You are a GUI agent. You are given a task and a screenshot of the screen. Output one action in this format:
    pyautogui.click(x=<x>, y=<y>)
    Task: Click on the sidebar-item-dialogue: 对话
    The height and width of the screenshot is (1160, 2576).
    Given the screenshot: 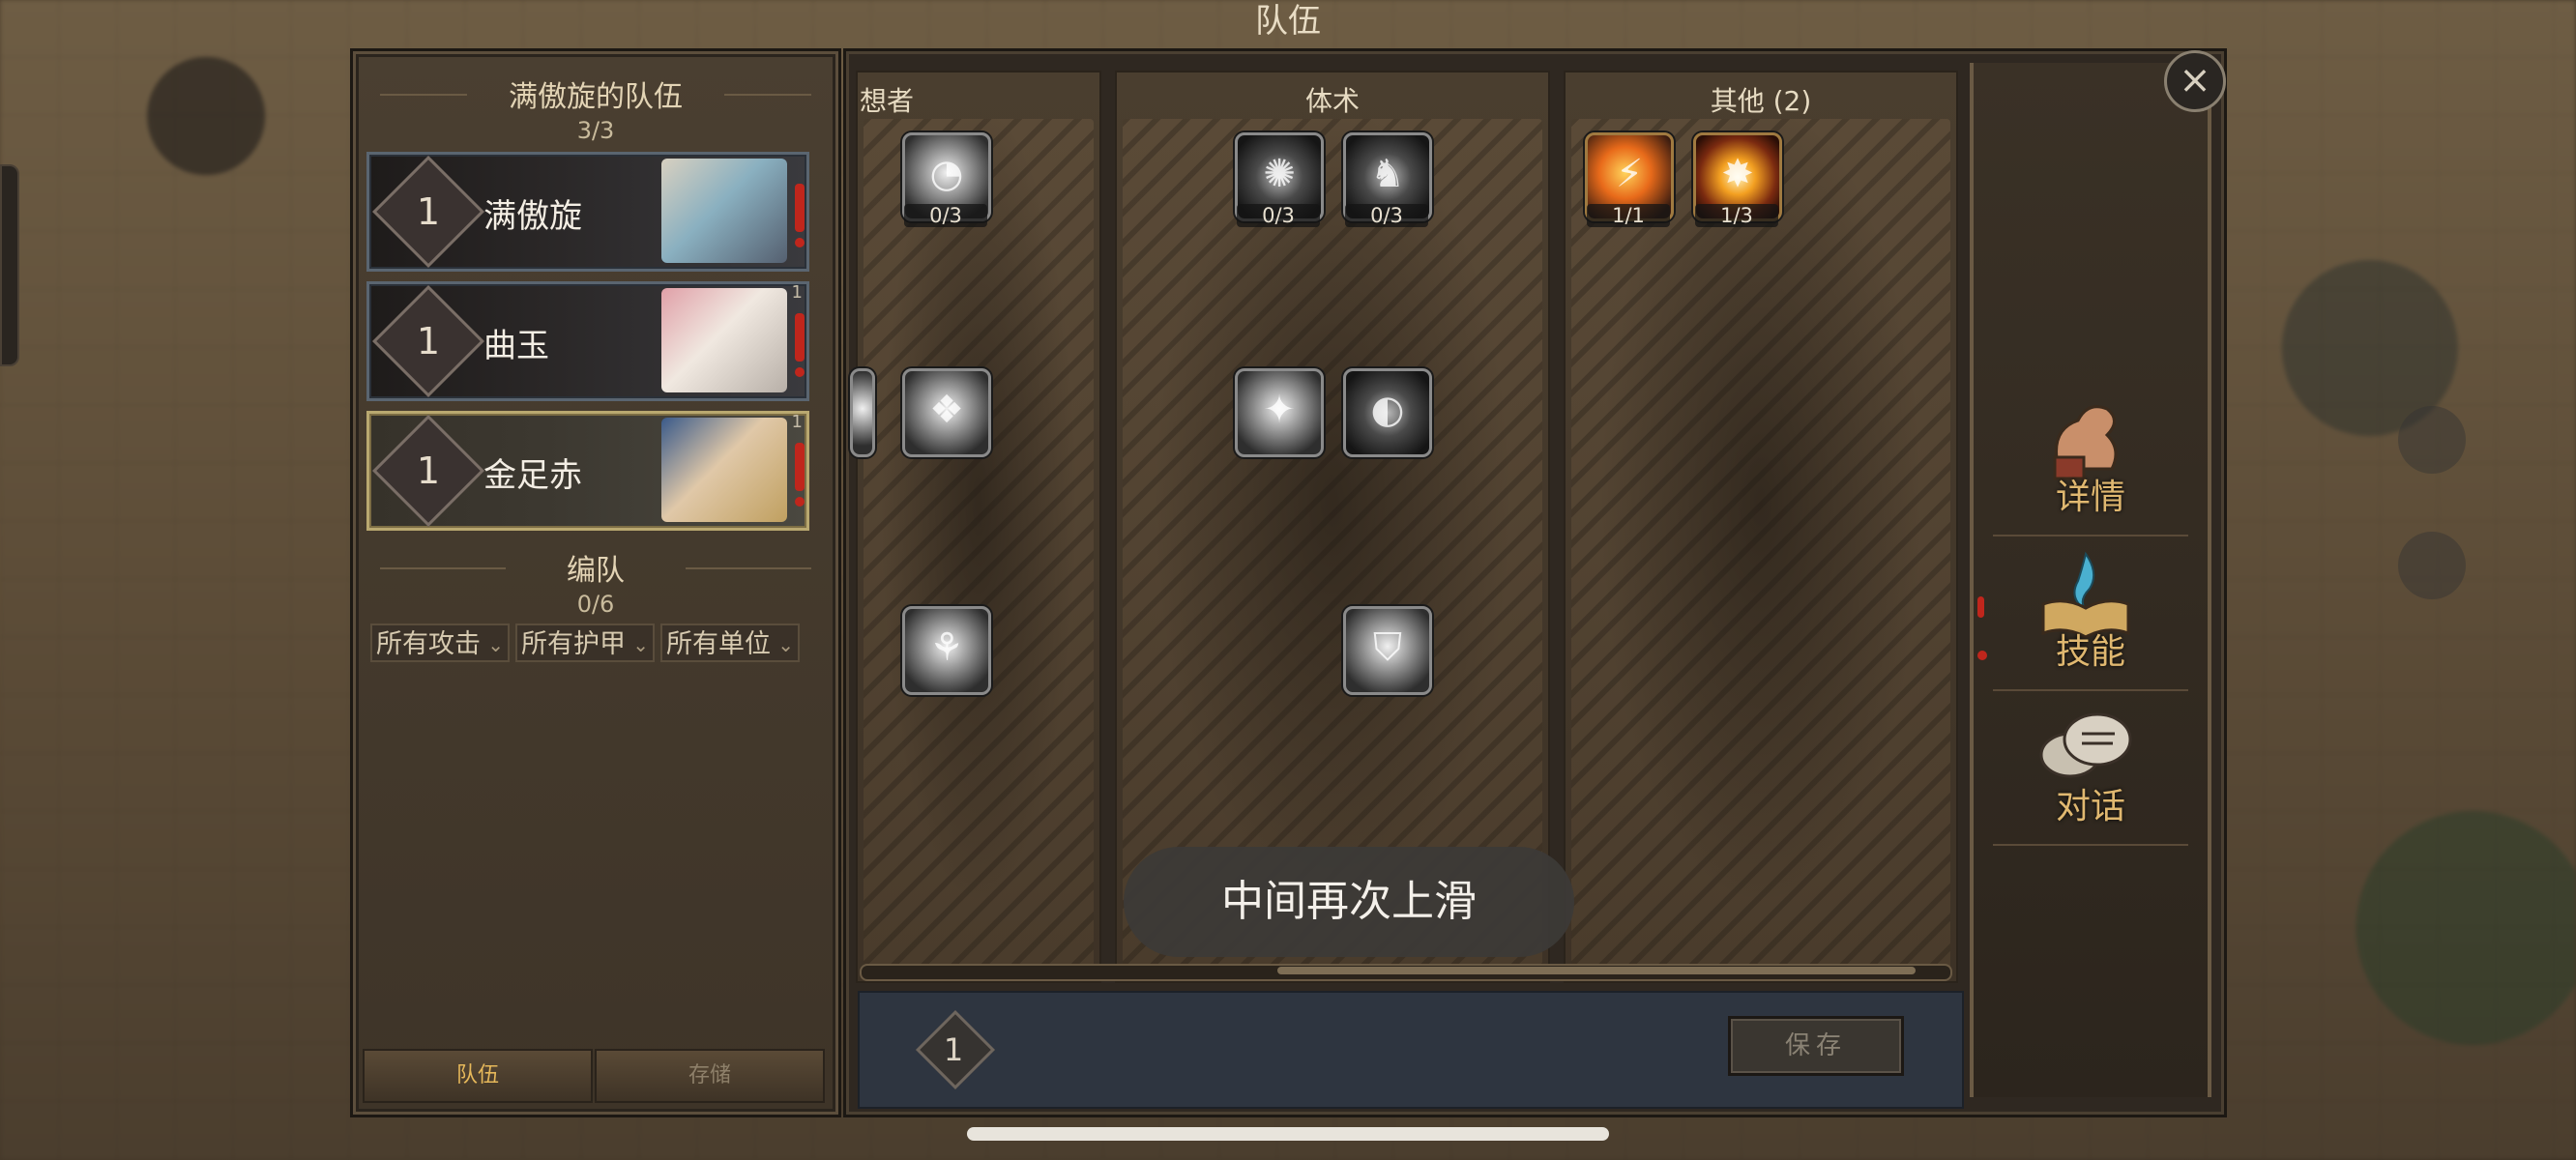 What is the action you would take?
    pyautogui.click(x=2091, y=773)
    